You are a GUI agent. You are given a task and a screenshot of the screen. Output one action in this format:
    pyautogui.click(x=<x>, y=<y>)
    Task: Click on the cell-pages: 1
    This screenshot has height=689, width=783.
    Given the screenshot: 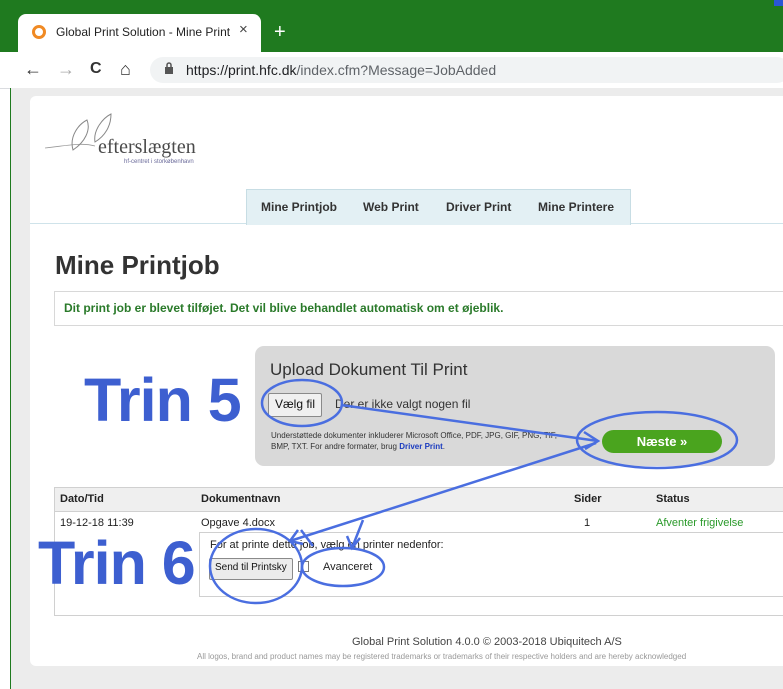 What is the action you would take?
    pyautogui.click(x=587, y=523)
    